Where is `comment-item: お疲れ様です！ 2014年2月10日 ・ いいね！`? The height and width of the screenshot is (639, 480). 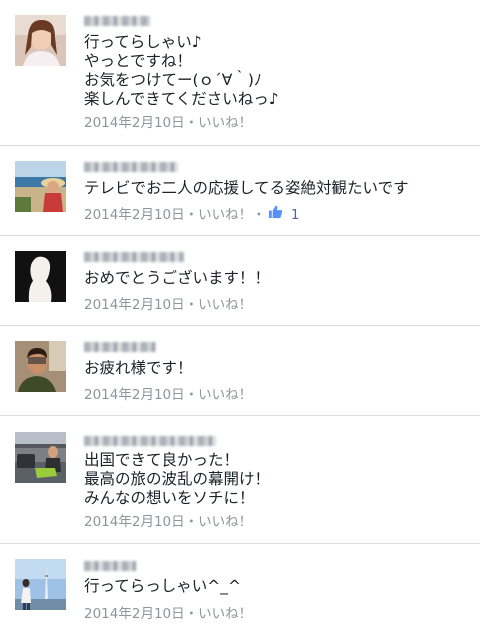 comment-item: お疲れ様です！ 2014年2月10日 ・ いいね！ is located at coordinates (240, 371).